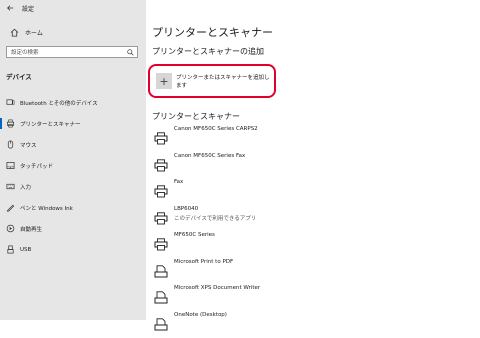  What do you see at coordinates (312, 139) in the screenshot?
I see `list-item: Canon MF650C Series CARPS2` at bounding box center [312, 139].